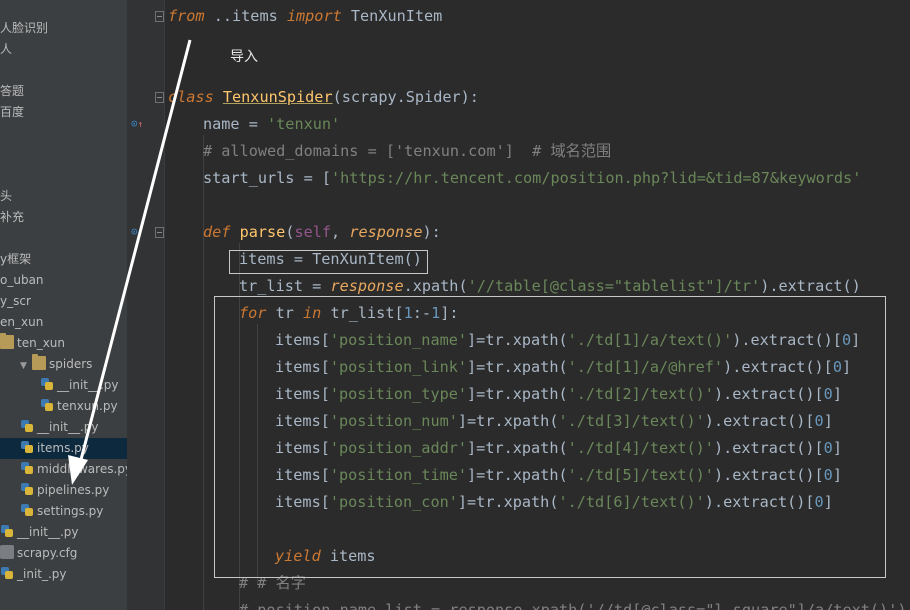 This screenshot has height=610, width=910. I want to click on tree-item-label: ten_xun, so click(41, 343).